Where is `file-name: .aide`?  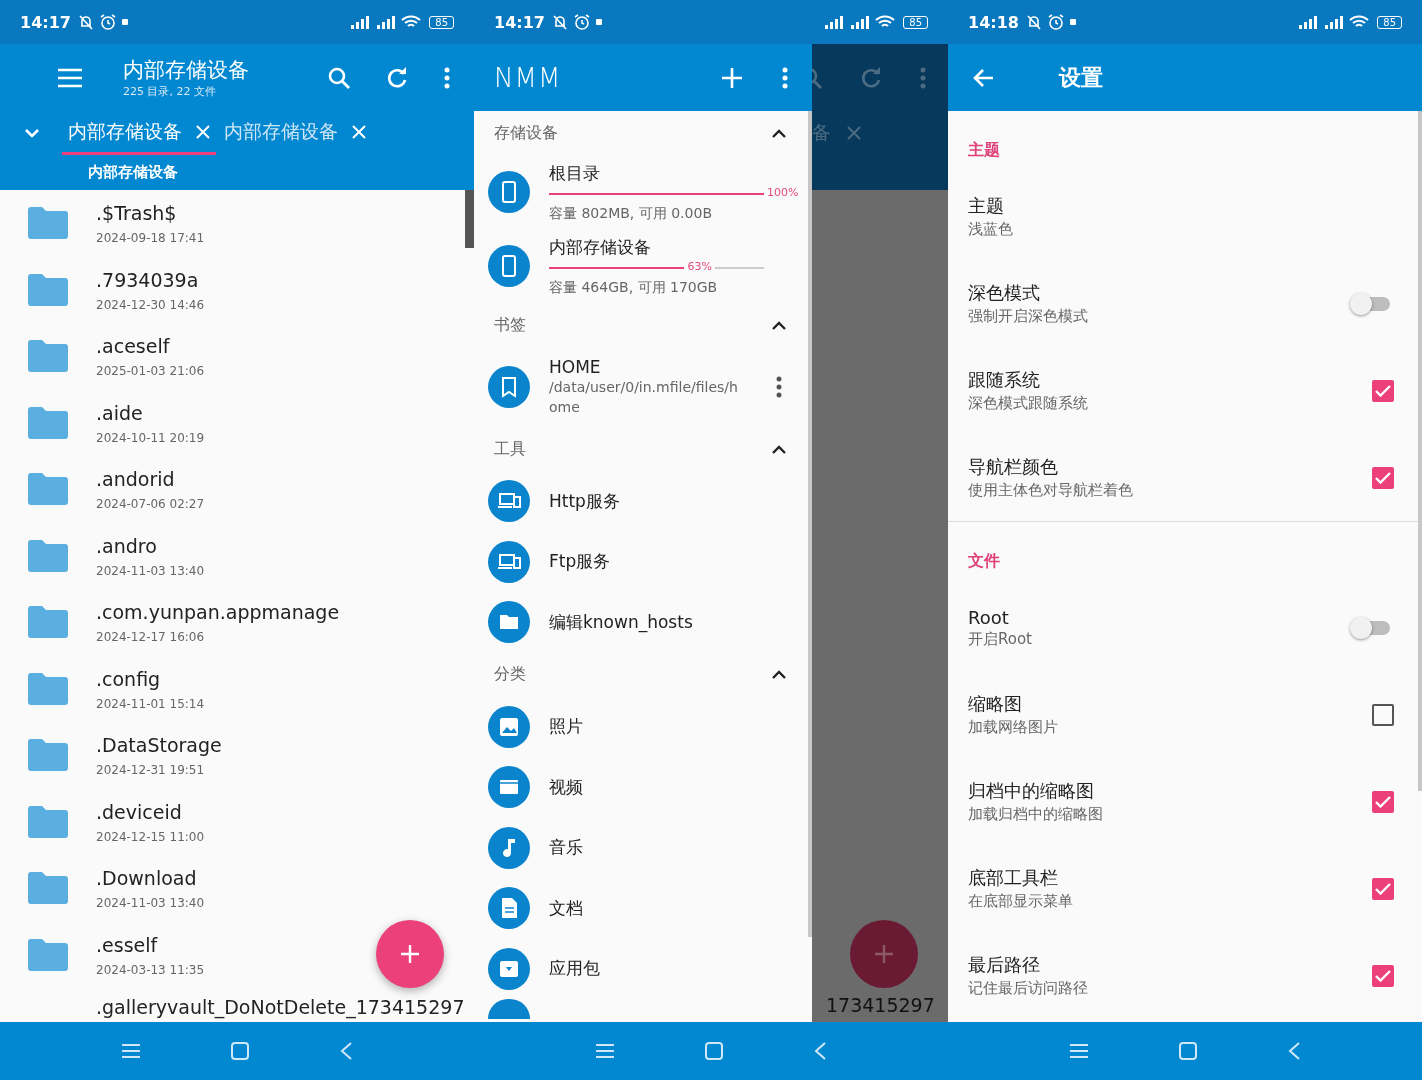 file-name: .aide is located at coordinates (150, 412).